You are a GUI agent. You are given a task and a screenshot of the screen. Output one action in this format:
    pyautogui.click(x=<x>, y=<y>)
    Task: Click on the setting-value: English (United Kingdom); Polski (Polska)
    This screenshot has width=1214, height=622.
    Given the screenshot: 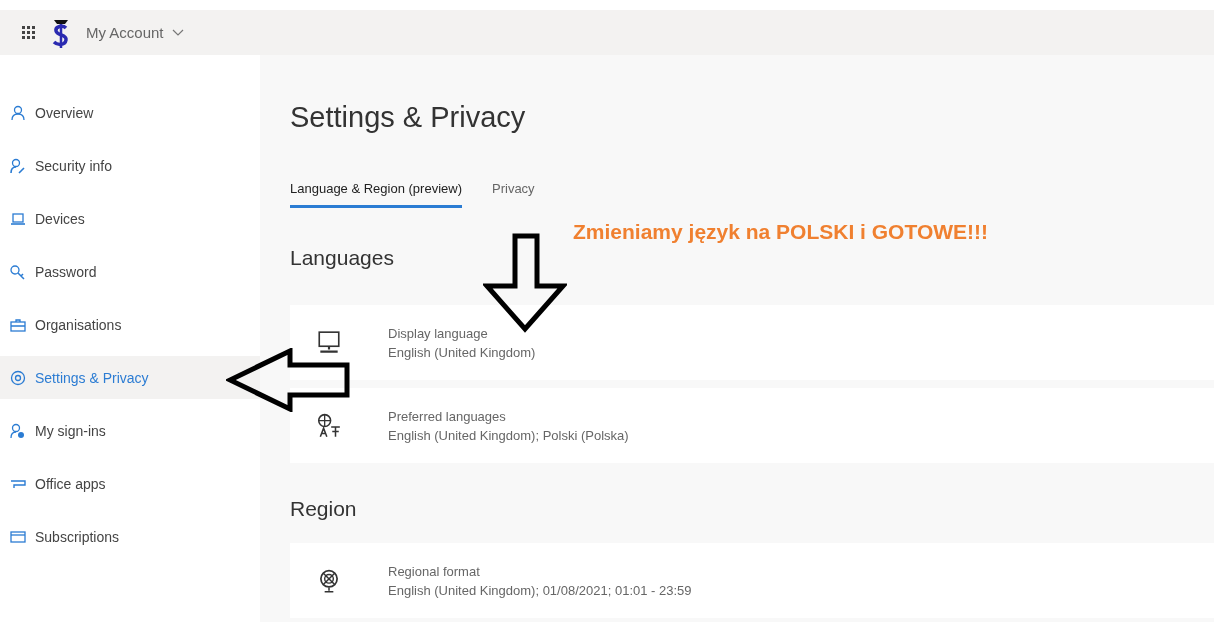 What is the action you would take?
    pyautogui.click(x=508, y=435)
    